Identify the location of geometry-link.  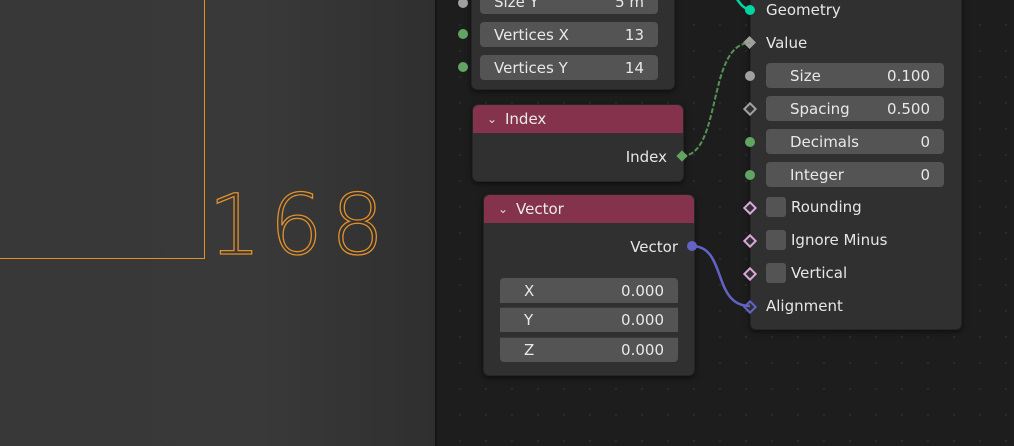
(743, 6).